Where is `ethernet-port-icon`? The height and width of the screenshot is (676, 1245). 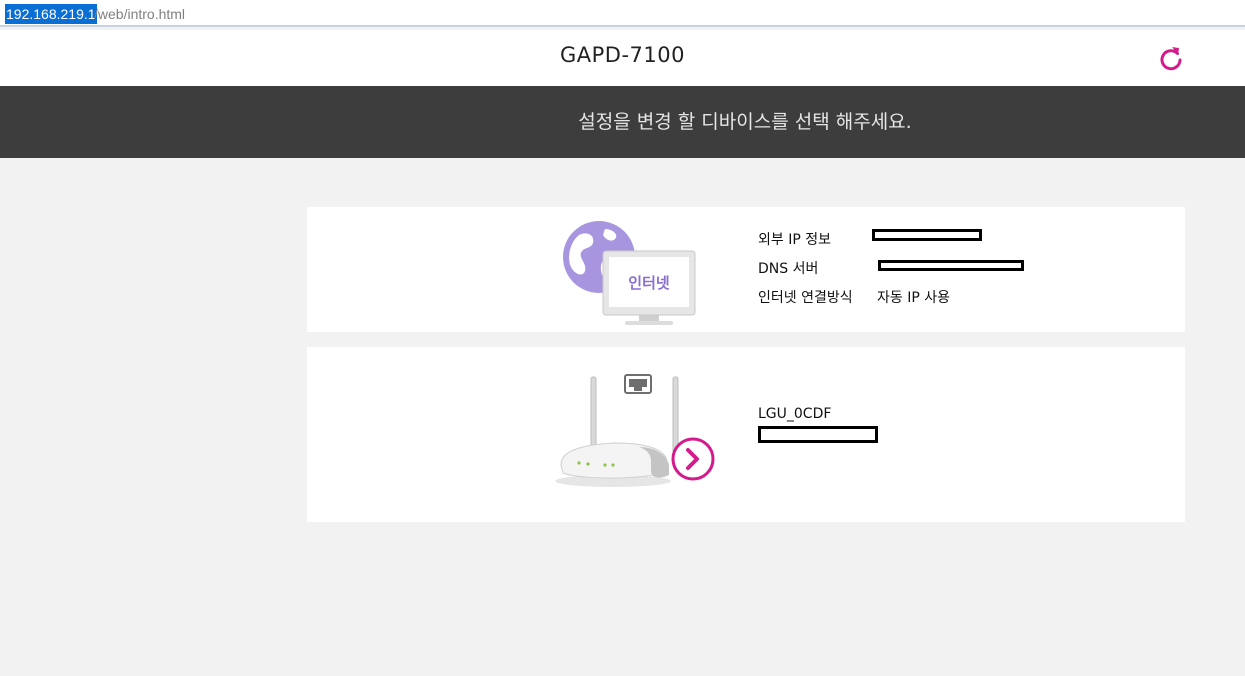 ethernet-port-icon is located at coordinates (638, 384).